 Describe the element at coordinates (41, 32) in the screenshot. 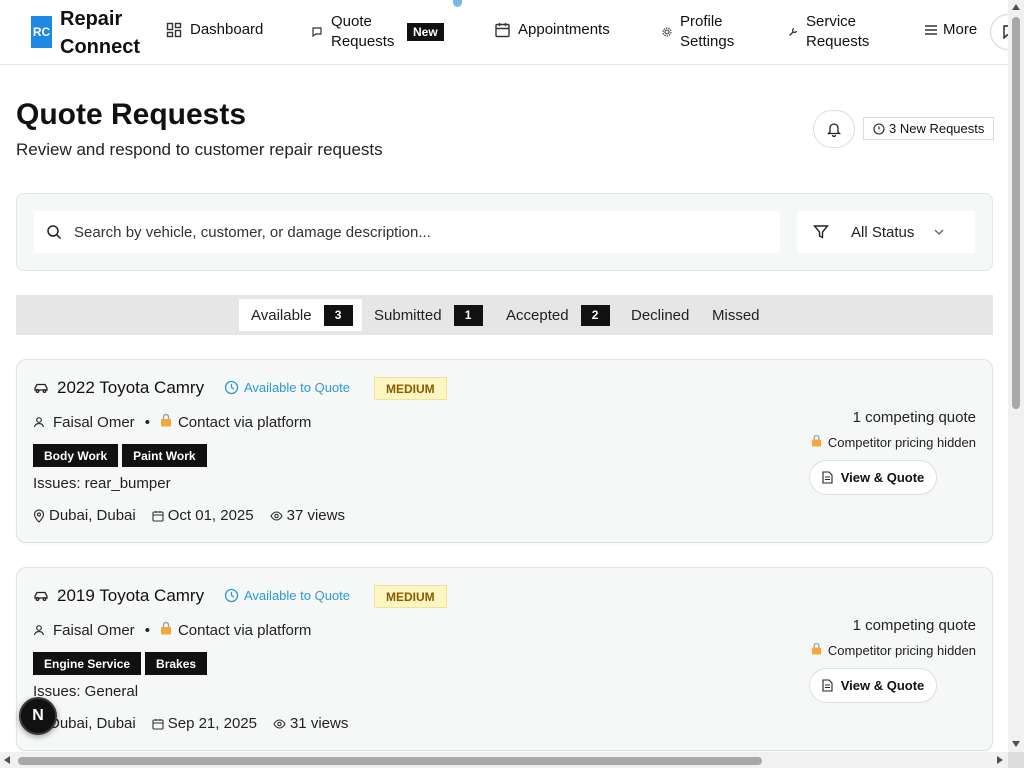

I see `logo-icon: RC` at that location.